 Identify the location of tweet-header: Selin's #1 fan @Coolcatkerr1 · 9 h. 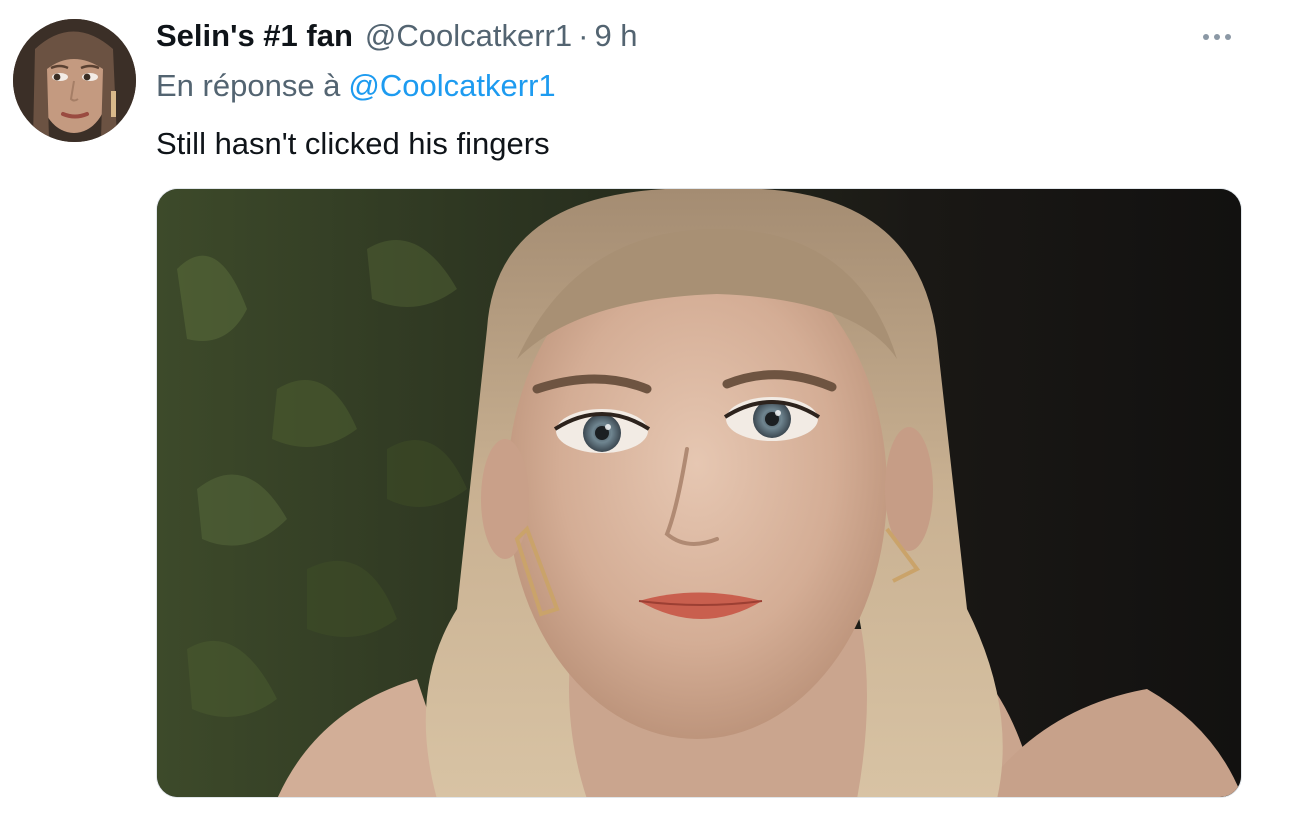
(397, 36).